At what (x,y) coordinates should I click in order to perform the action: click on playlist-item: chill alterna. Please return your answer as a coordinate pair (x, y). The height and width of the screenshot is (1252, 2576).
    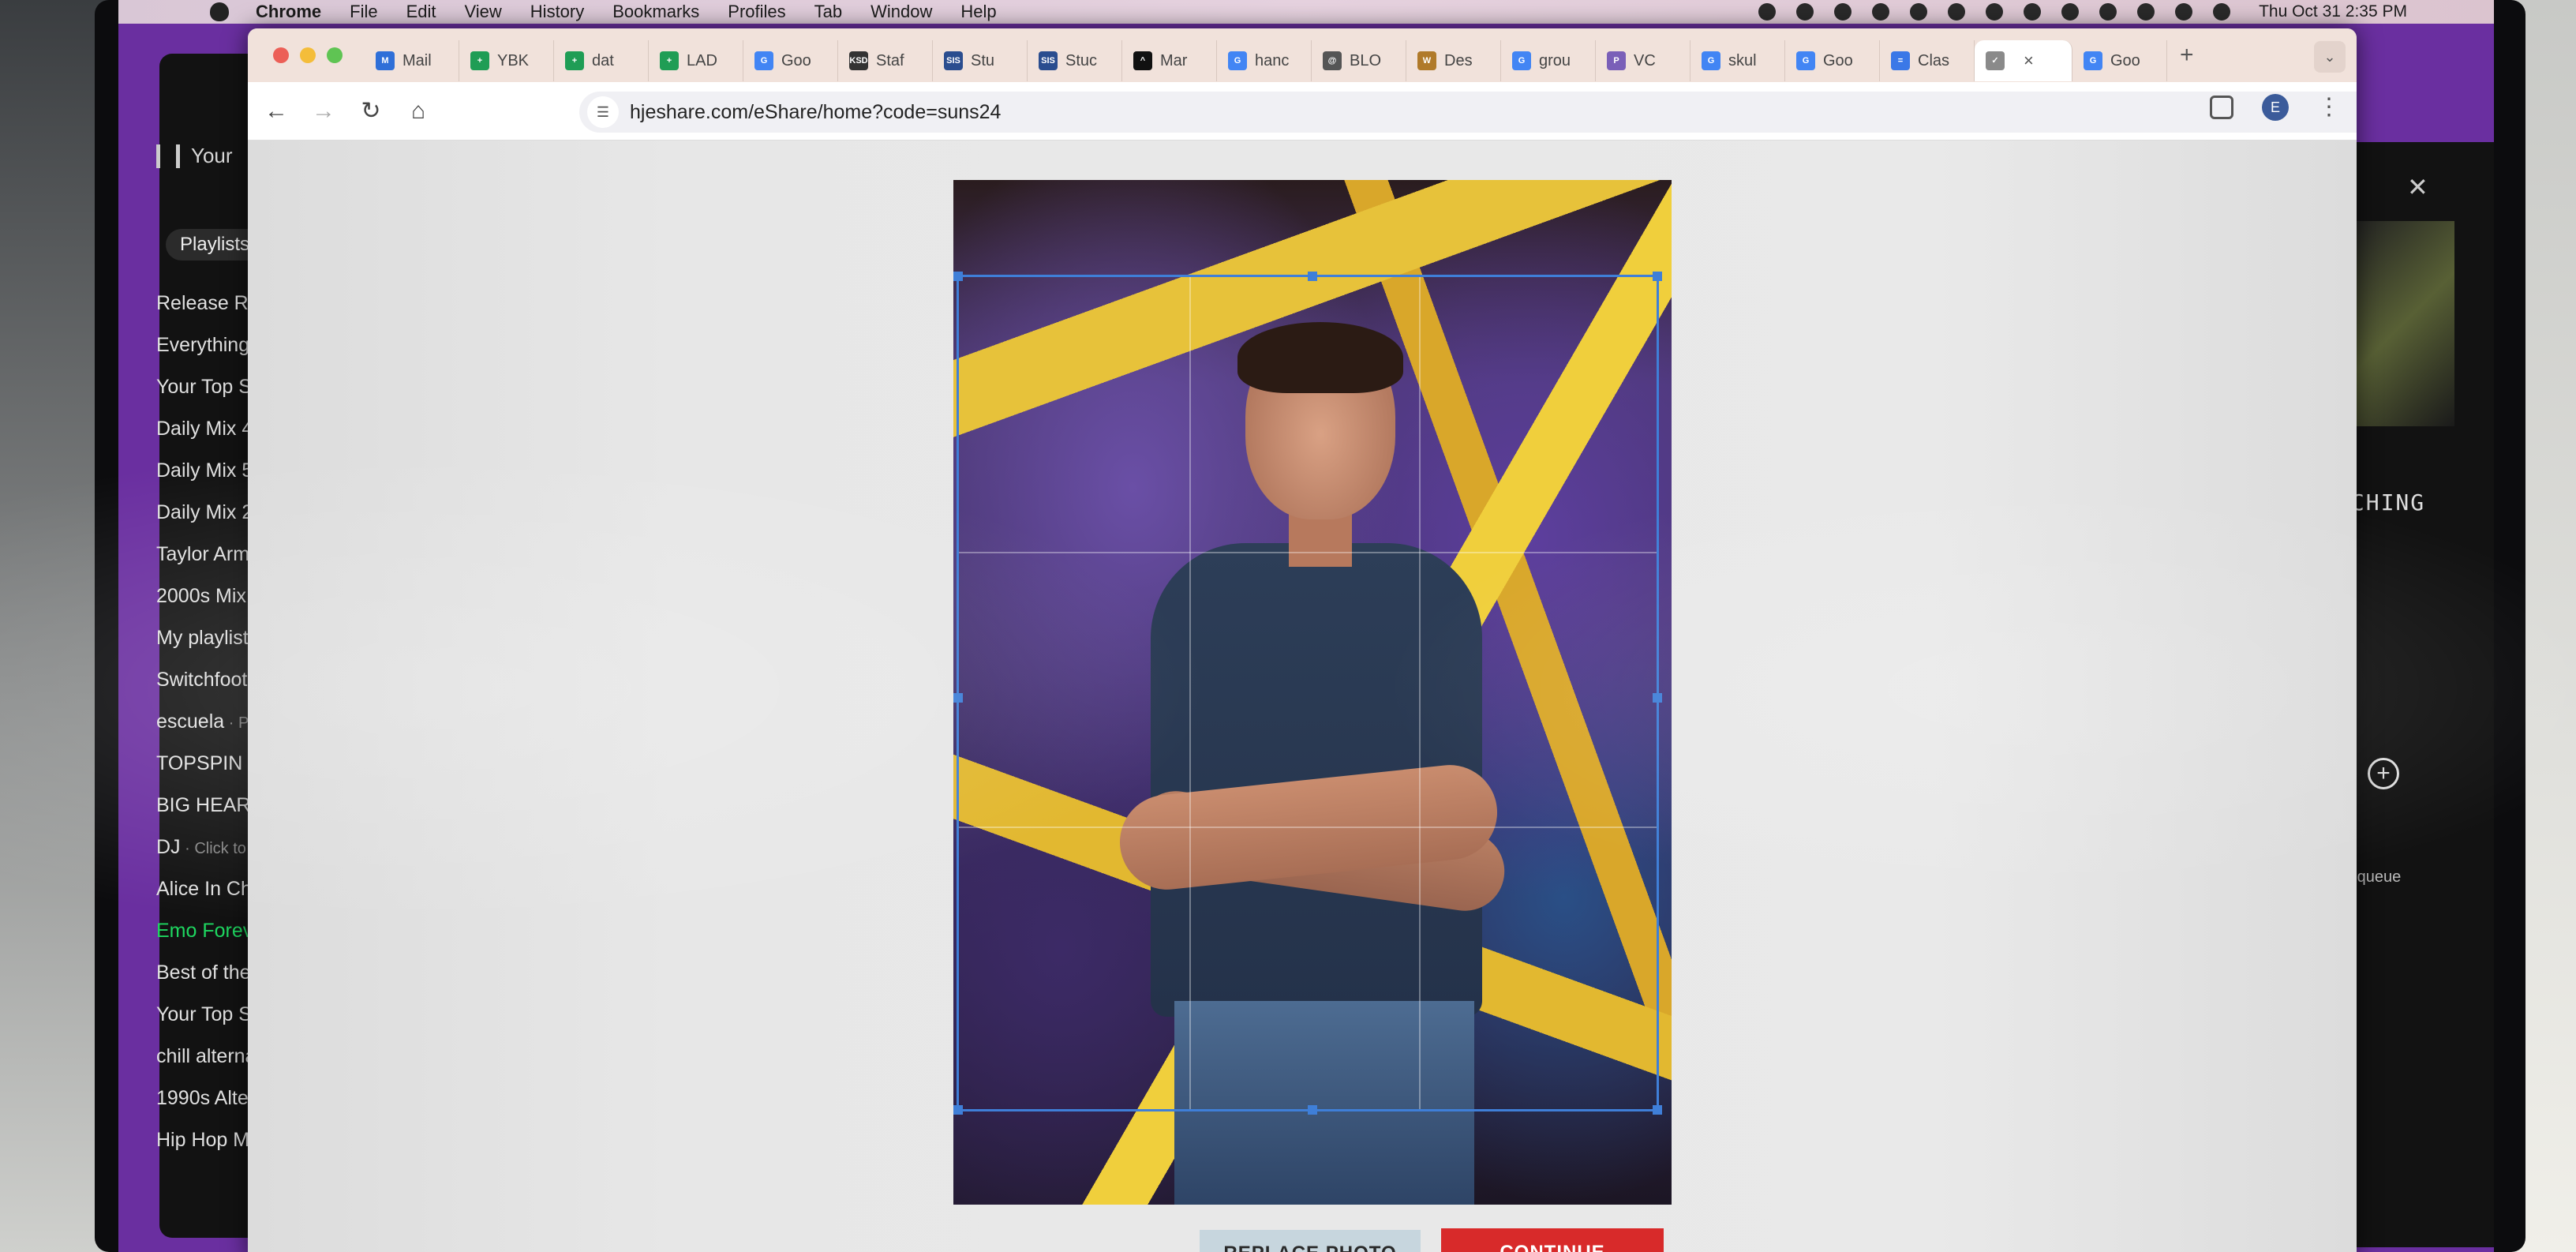
    Looking at the image, I should click on (209, 1066).